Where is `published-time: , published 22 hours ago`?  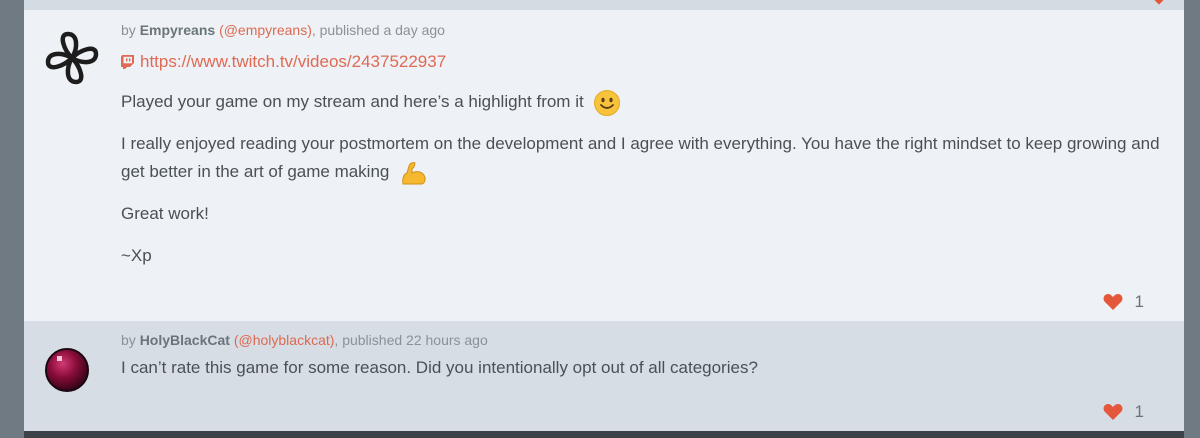 published-time: , published 22 hours ago is located at coordinates (411, 340).